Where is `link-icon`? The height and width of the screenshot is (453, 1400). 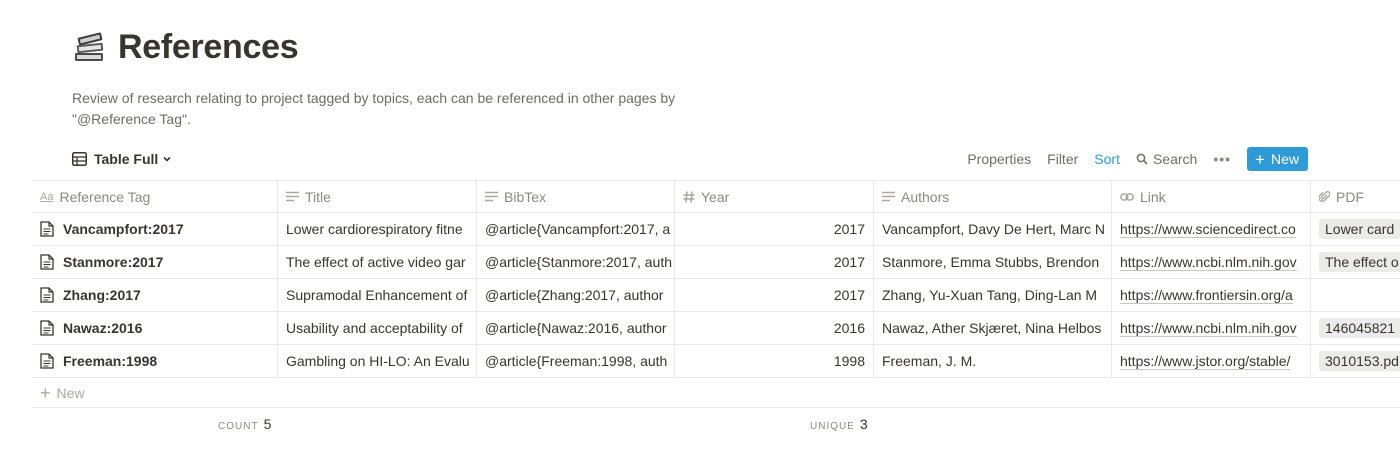
link-icon is located at coordinates (1127, 197).